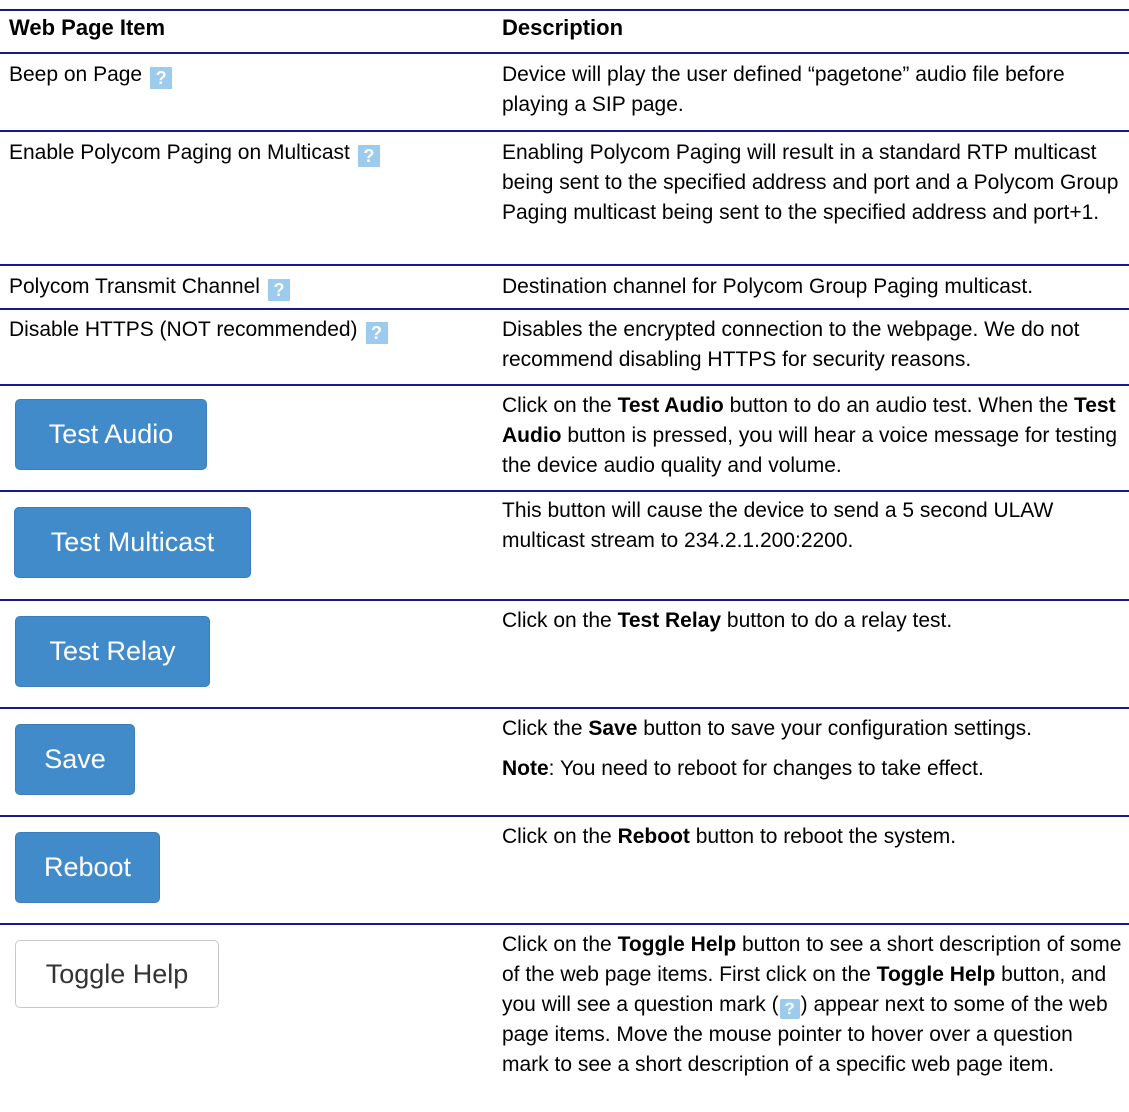  What do you see at coordinates (87, 867) in the screenshot?
I see `reboot-button: Reboot` at bounding box center [87, 867].